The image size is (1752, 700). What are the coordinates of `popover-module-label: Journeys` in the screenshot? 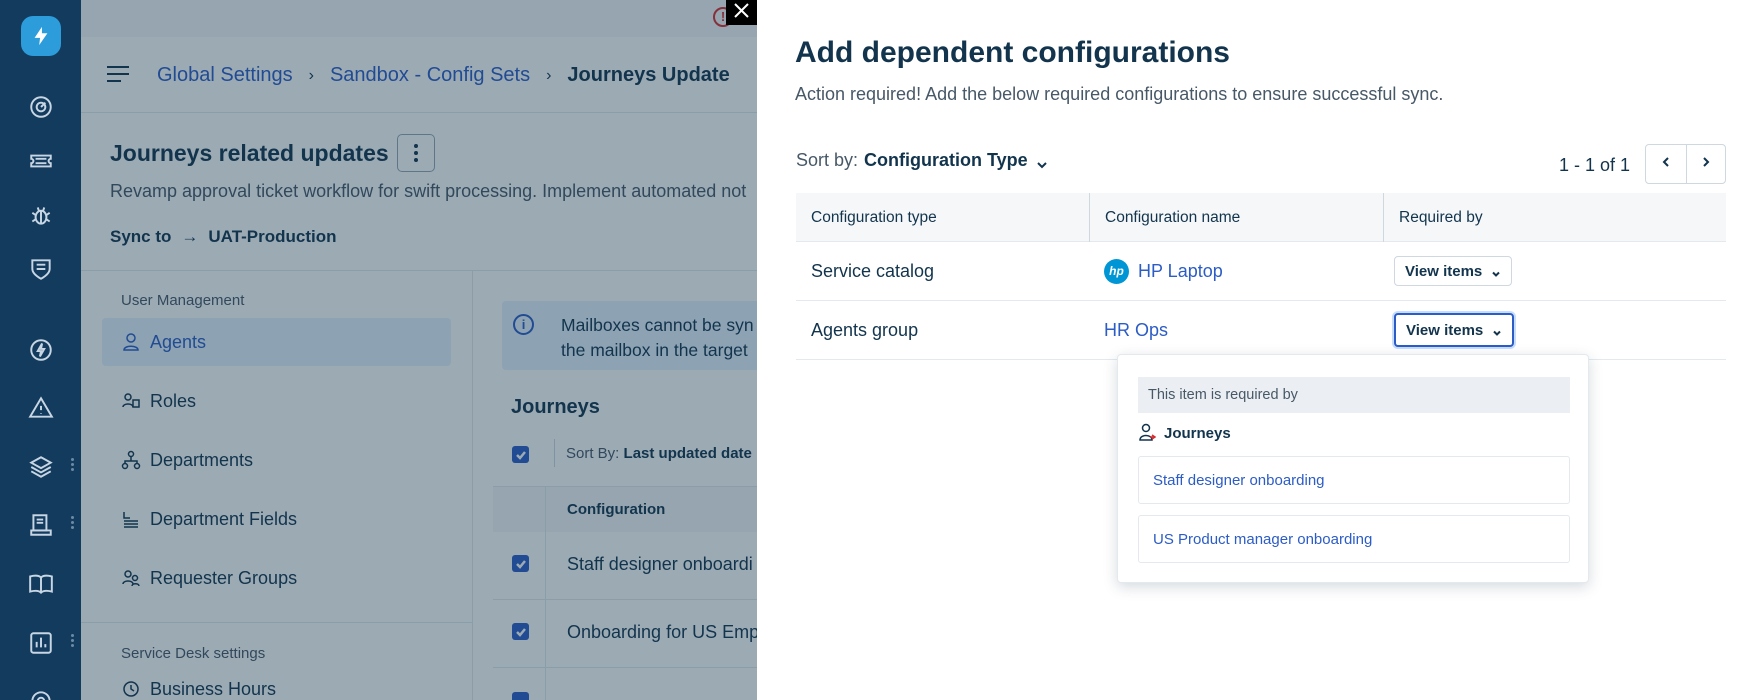 It's located at (1197, 433).